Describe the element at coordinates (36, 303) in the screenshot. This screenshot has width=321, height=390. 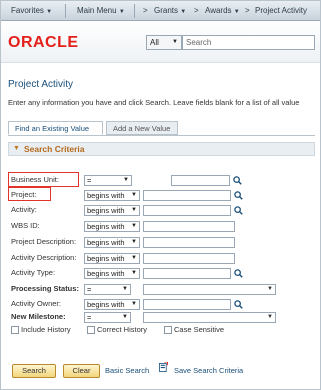
I see `activity-owner-label: Activity Owner:` at that location.